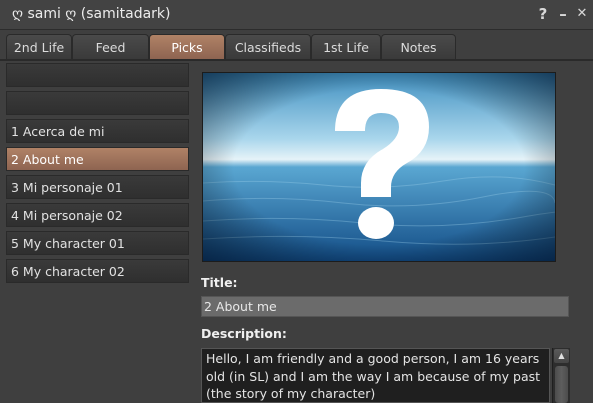 The height and width of the screenshot is (403, 593). What do you see at coordinates (582, 14) in the screenshot?
I see `close-icon: ✕` at bounding box center [582, 14].